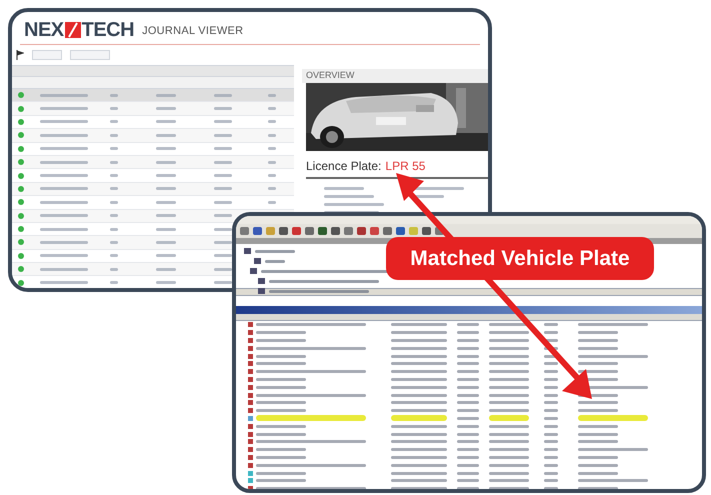 This screenshot has width=711, height=495. What do you see at coordinates (20, 55) in the screenshot?
I see `flag-icon` at bounding box center [20, 55].